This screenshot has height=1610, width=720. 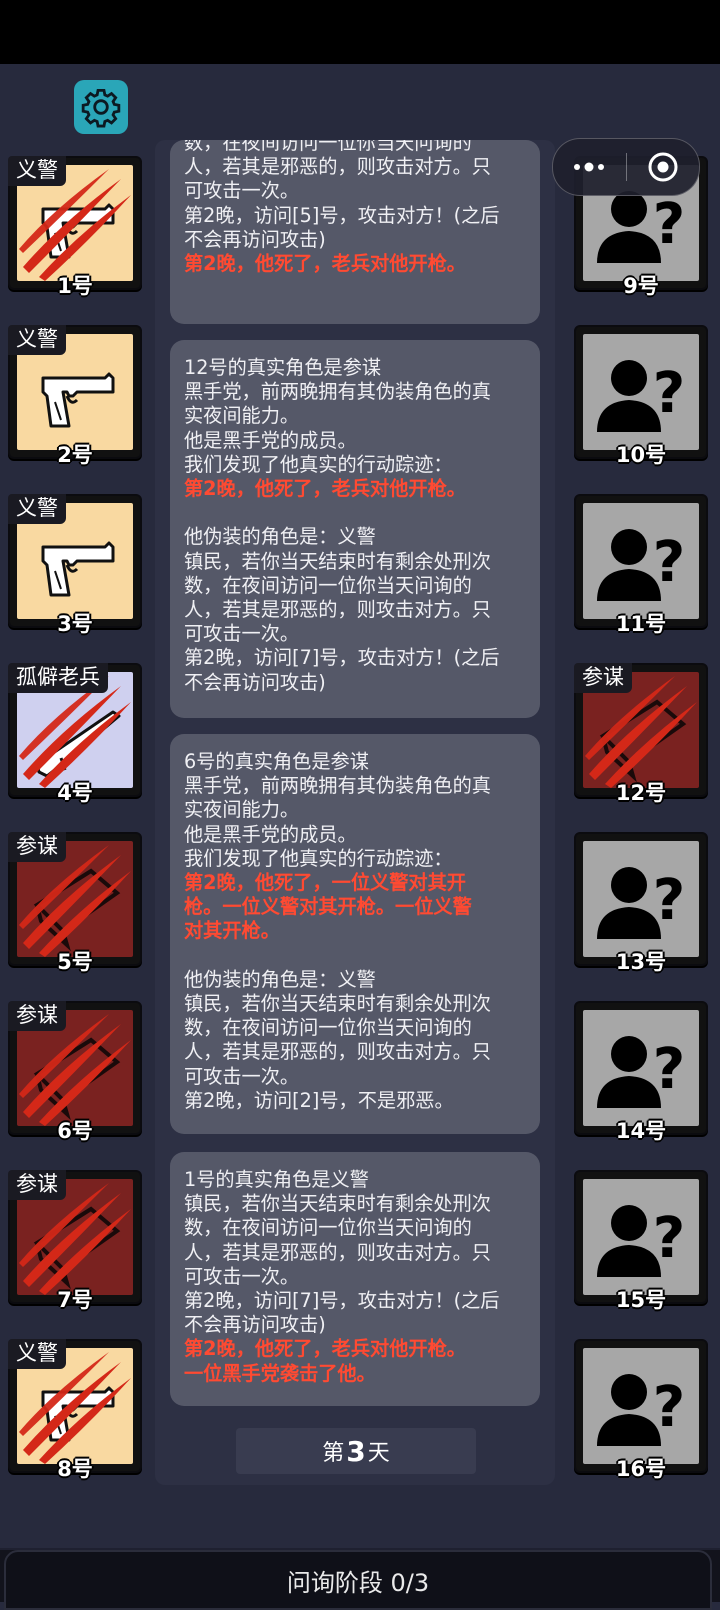 What do you see at coordinates (75, 734) in the screenshot?
I see `player-card-4号: 孤僻老兵 4号` at bounding box center [75, 734].